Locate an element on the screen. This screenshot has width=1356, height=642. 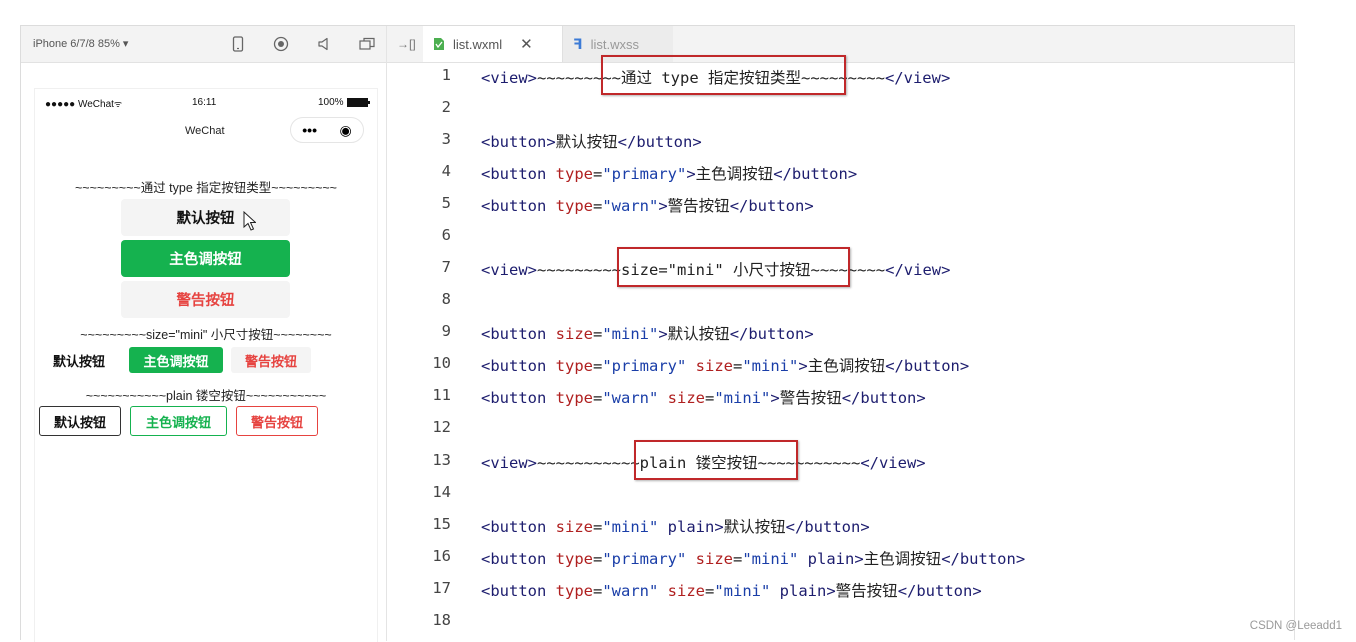
capsule-menu: ••• ◉ is located at coordinates (327, 130).